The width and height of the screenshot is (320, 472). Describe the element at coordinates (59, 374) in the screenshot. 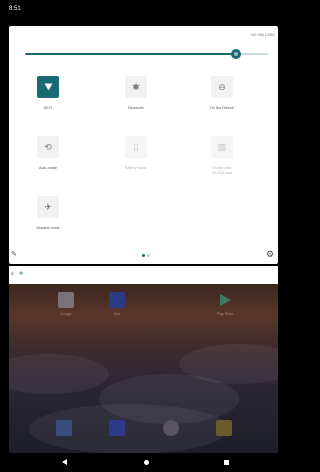

I see `wallpaper-cloud` at that location.